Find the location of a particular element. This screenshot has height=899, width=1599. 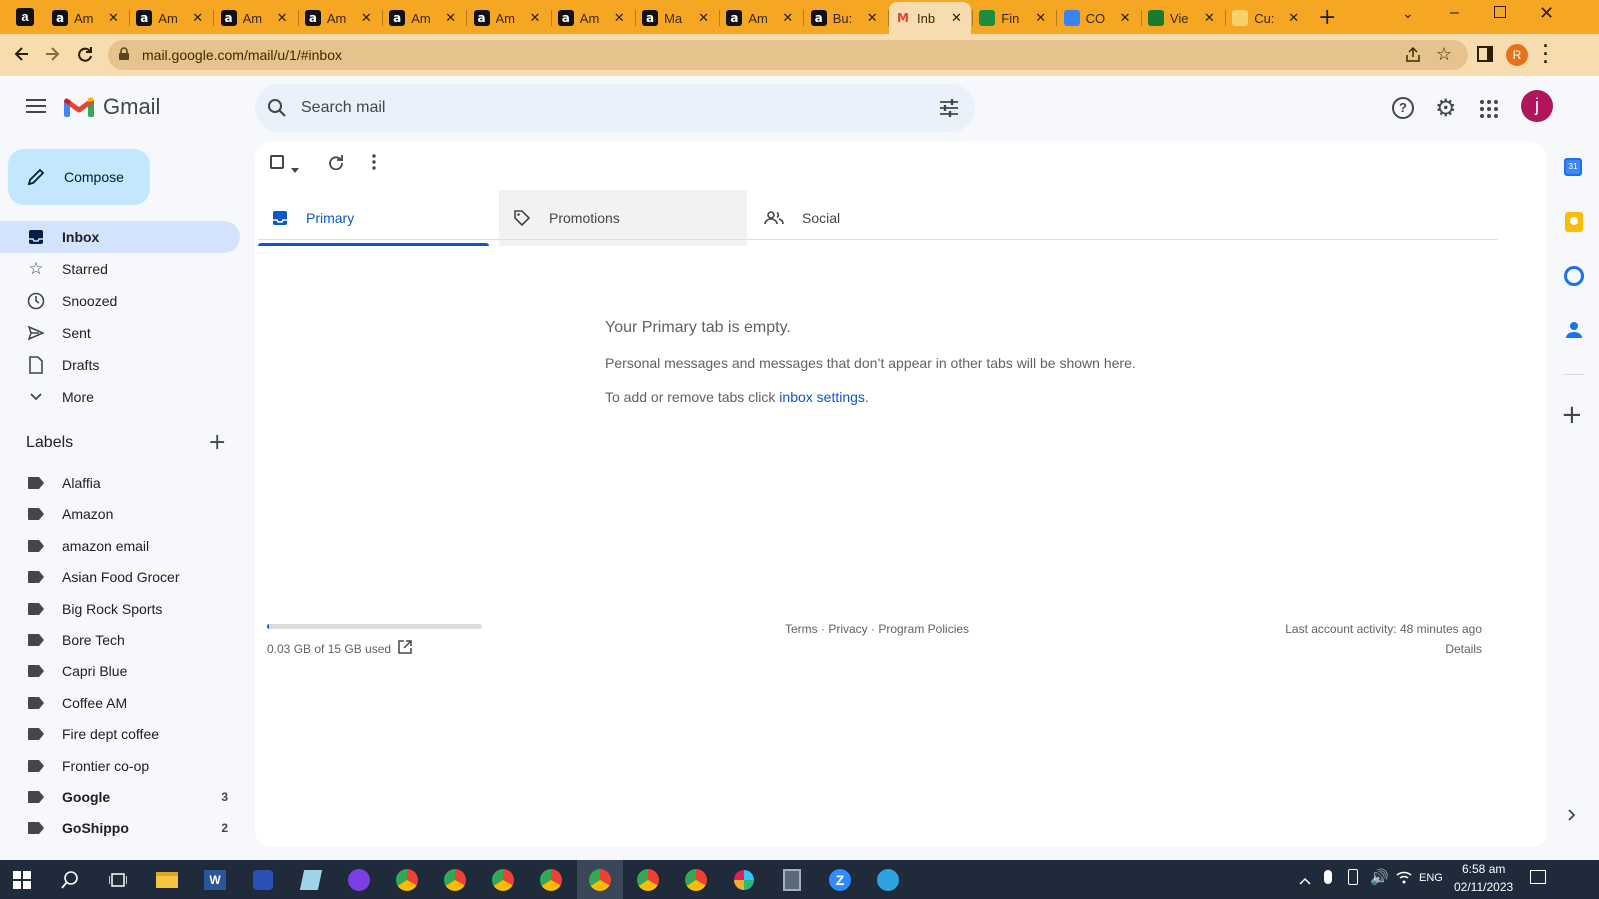

tasks-icon is located at coordinates (1574, 276).